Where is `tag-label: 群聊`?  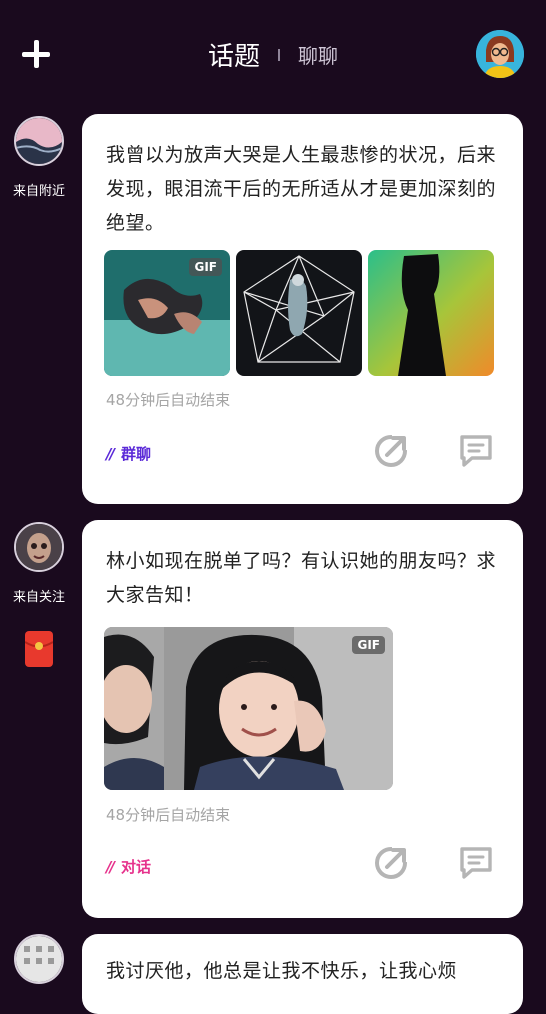 tag-label: 群聊 is located at coordinates (135, 454).